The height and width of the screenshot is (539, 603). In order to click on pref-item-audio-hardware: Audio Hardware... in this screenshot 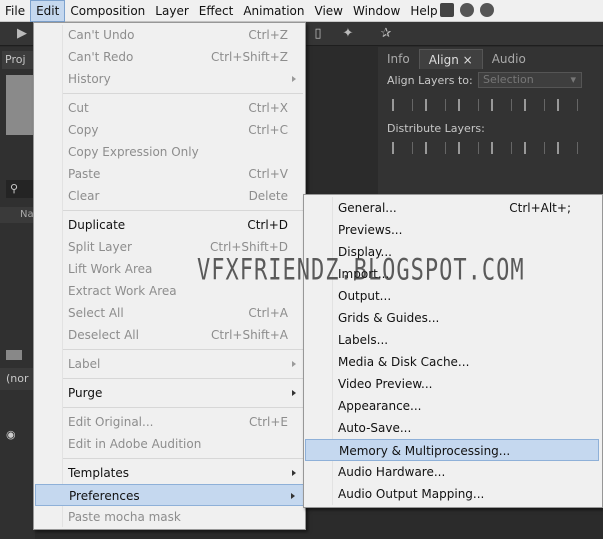, I will do `click(452, 472)`.